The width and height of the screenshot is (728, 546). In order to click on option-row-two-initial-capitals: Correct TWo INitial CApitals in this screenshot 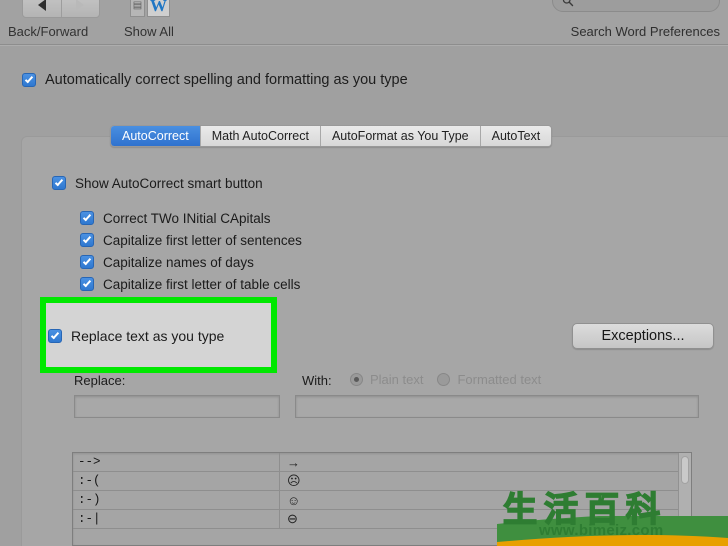, I will do `click(191, 218)`.